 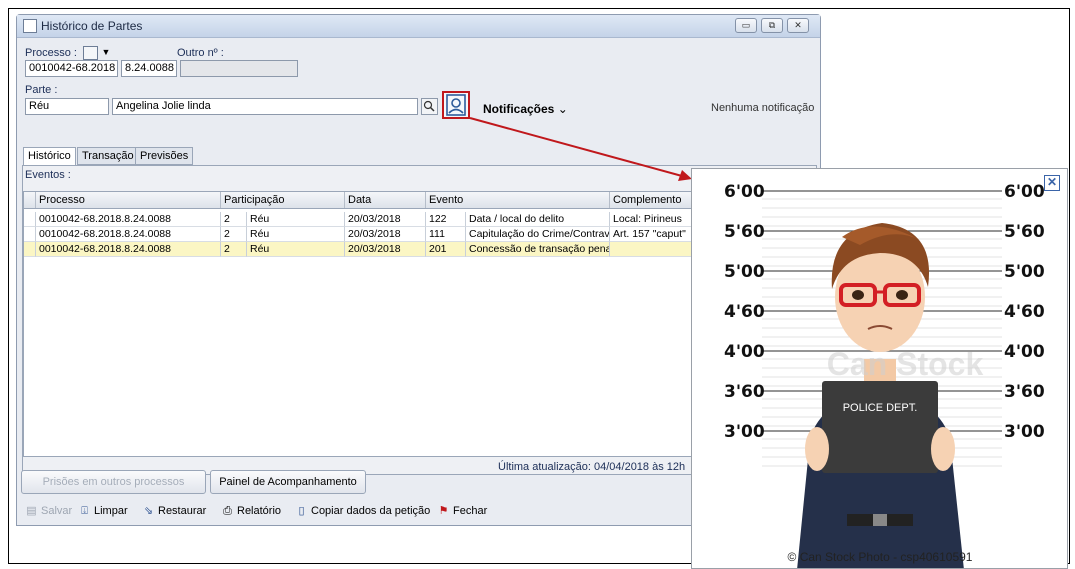 What do you see at coordinates (744, 232) in the screenshot?
I see `height-label-left: 5'60` at bounding box center [744, 232].